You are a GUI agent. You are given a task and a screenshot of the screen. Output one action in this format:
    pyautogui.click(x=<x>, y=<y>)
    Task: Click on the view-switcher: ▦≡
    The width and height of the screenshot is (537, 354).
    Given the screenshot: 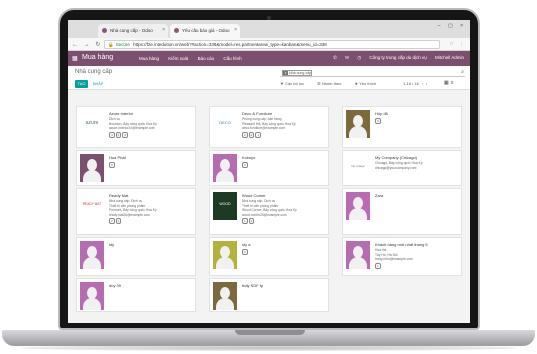 What is the action you would take?
    pyautogui.click(x=450, y=83)
    